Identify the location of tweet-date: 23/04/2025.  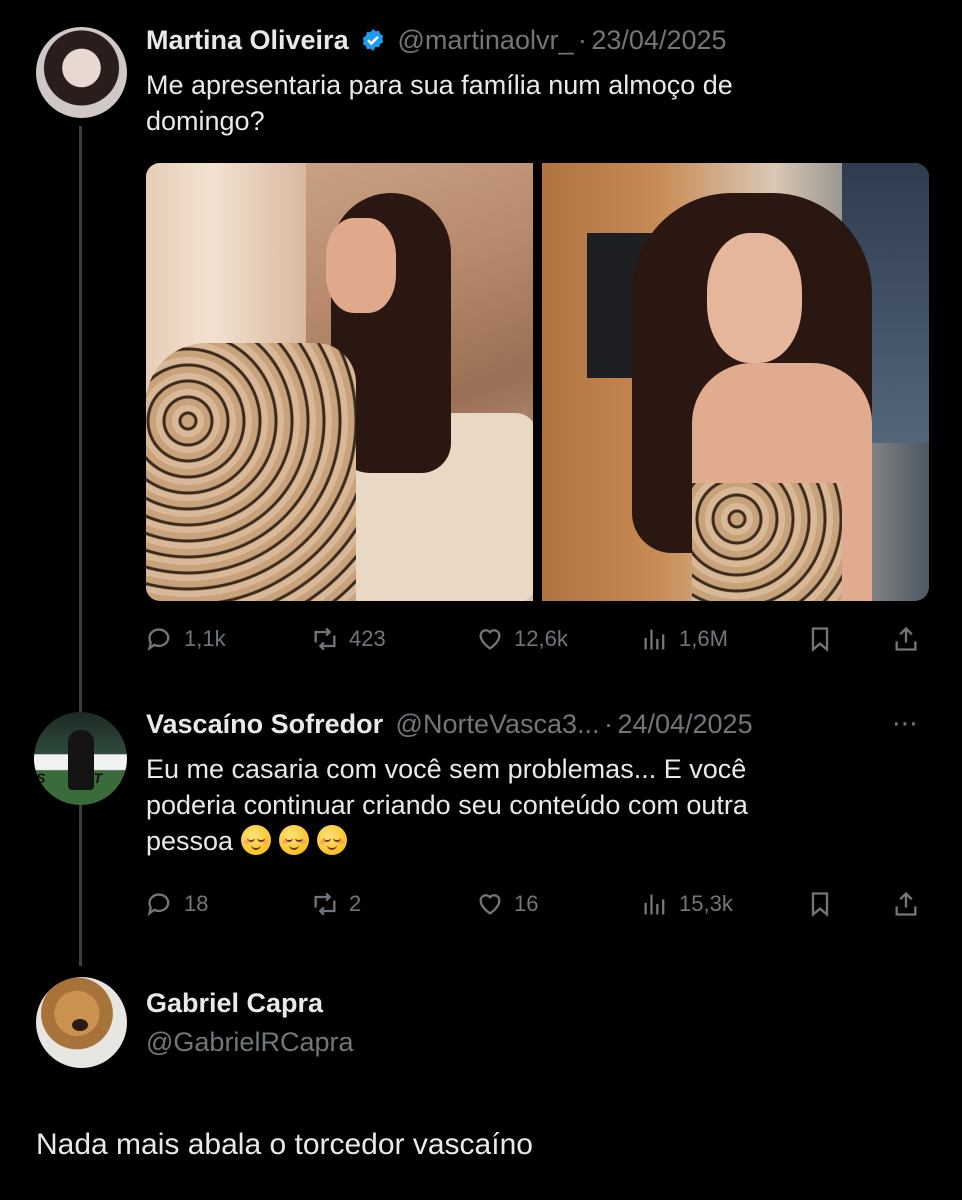
(658, 40).